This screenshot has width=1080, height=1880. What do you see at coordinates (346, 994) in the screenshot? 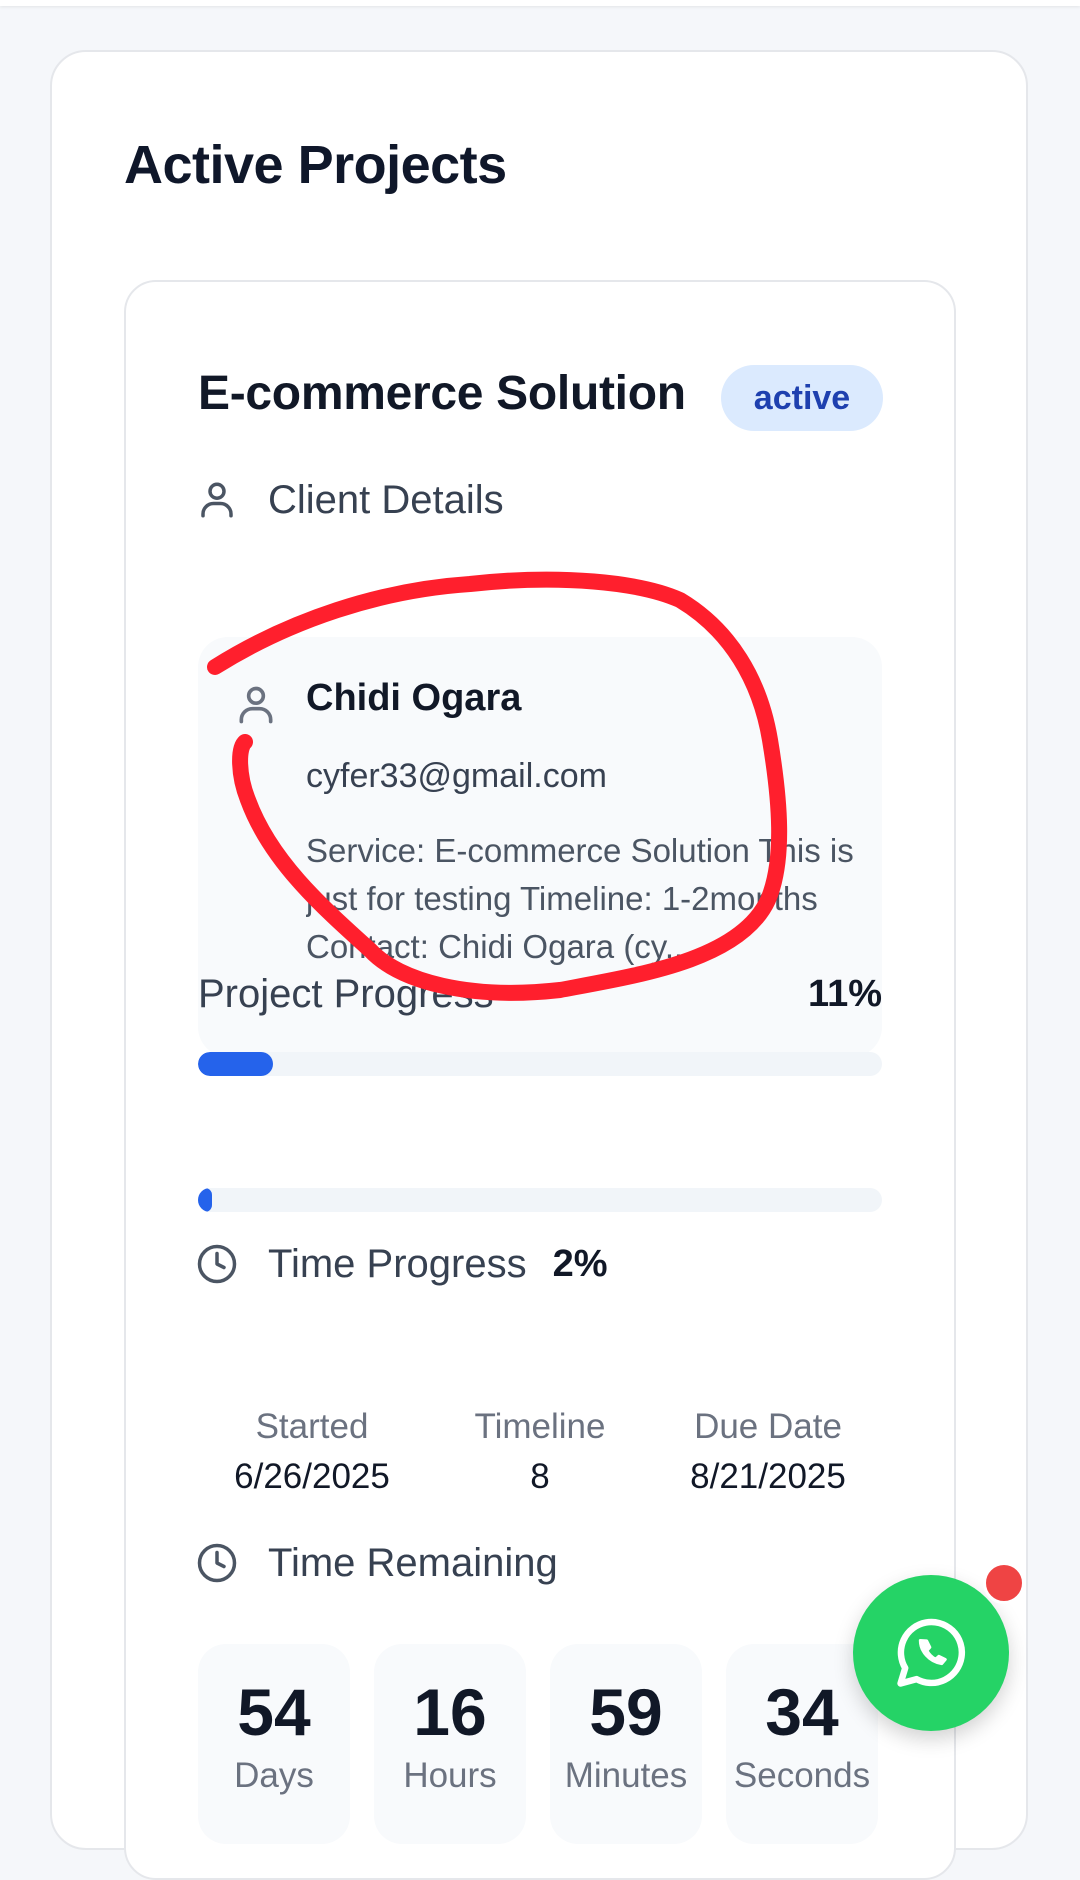
I see `project-progress-label: Project Progress` at bounding box center [346, 994].